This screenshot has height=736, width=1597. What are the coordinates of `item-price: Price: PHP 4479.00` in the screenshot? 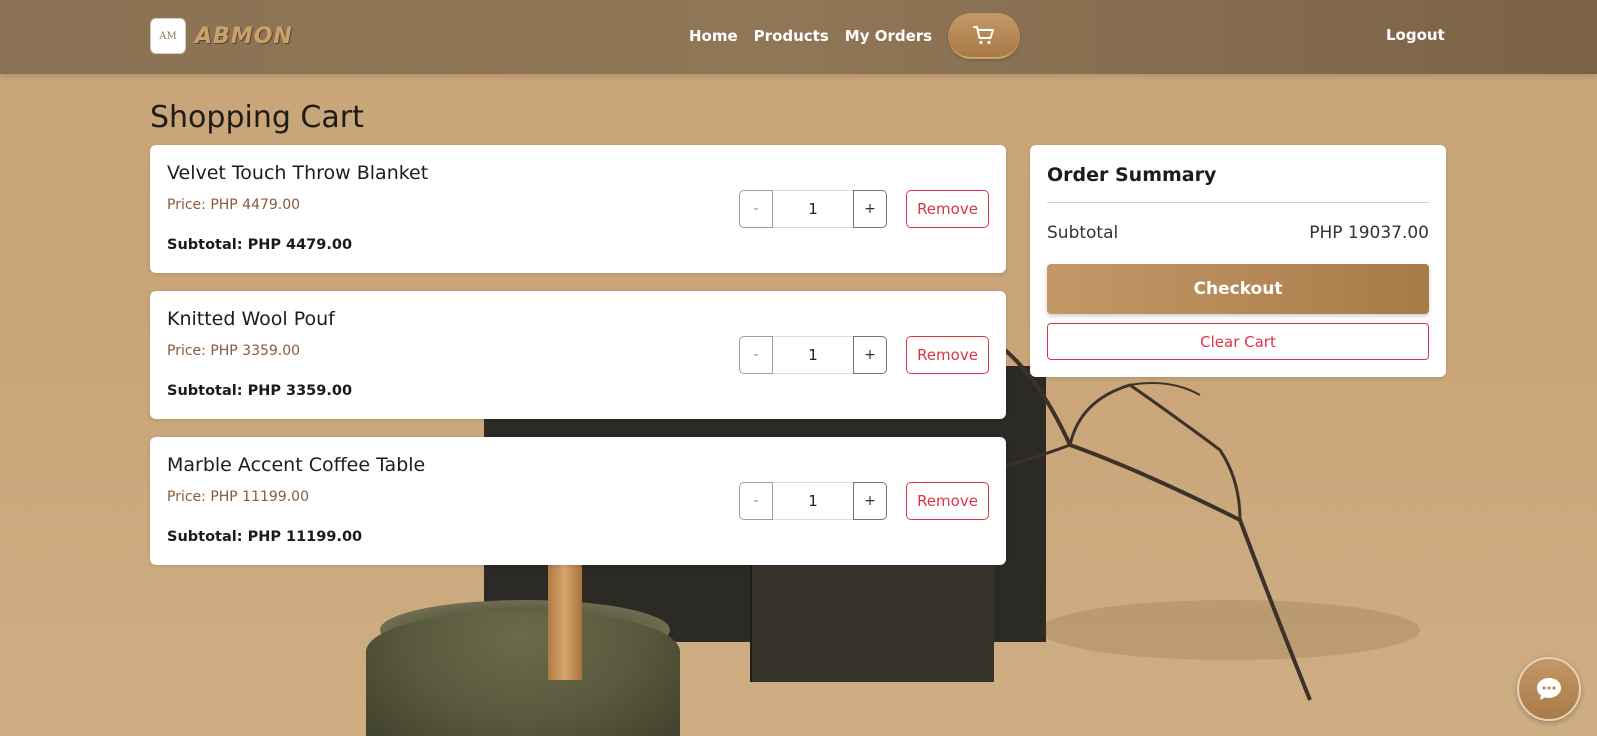 It's located at (234, 205).